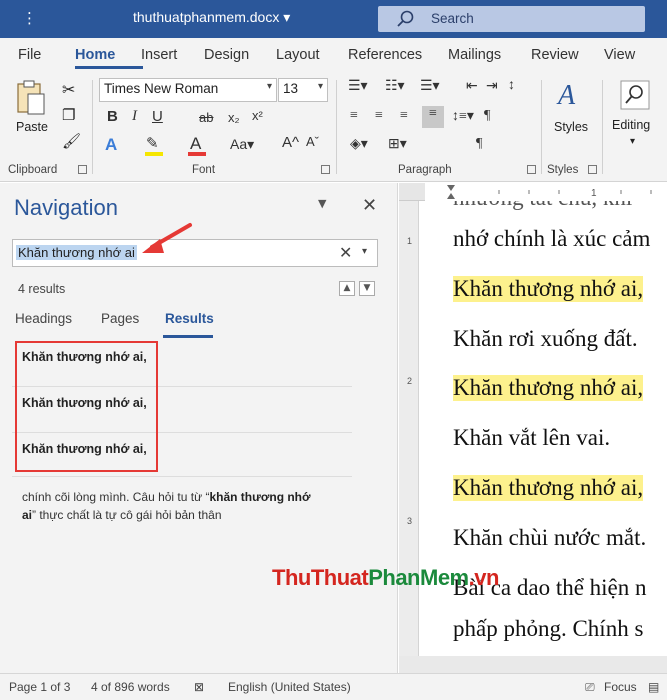 This screenshot has width=667, height=700. What do you see at coordinates (379, 116) in the screenshot?
I see `align-center-icon: ≡` at bounding box center [379, 116].